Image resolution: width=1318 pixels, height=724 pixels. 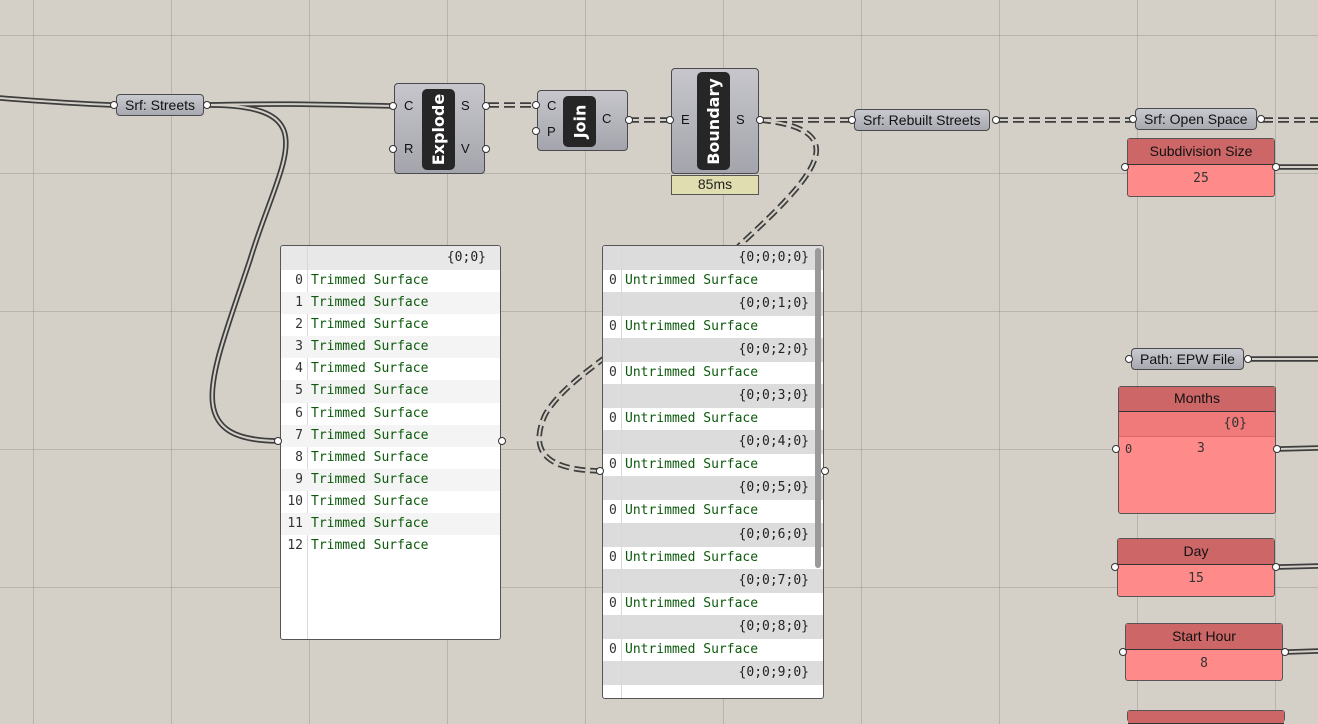 I want to click on boundary-component: E Boundary S, so click(x=715, y=121).